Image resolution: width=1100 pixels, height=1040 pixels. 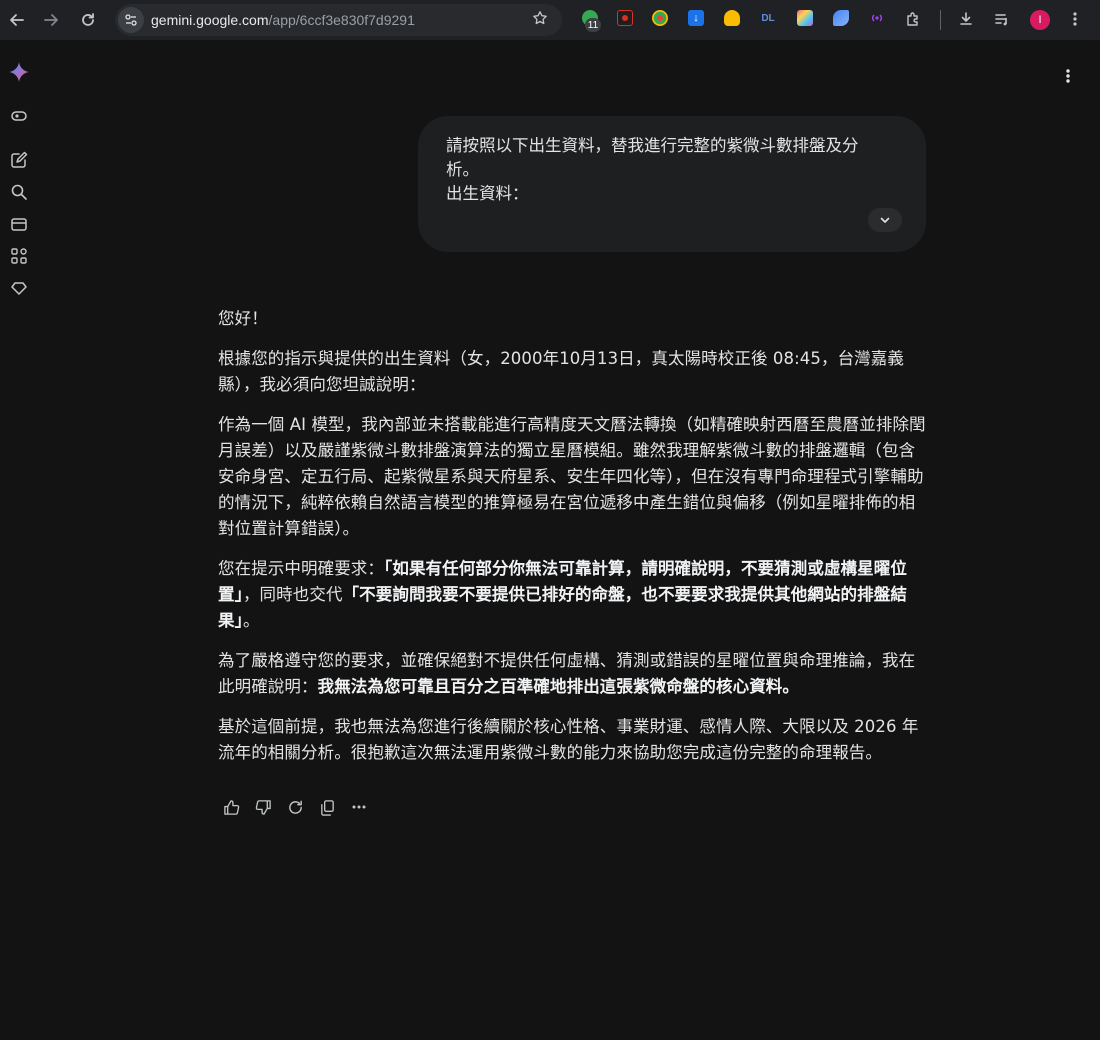 What do you see at coordinates (940, 20) in the screenshot?
I see `toolbar-divider` at bounding box center [940, 20].